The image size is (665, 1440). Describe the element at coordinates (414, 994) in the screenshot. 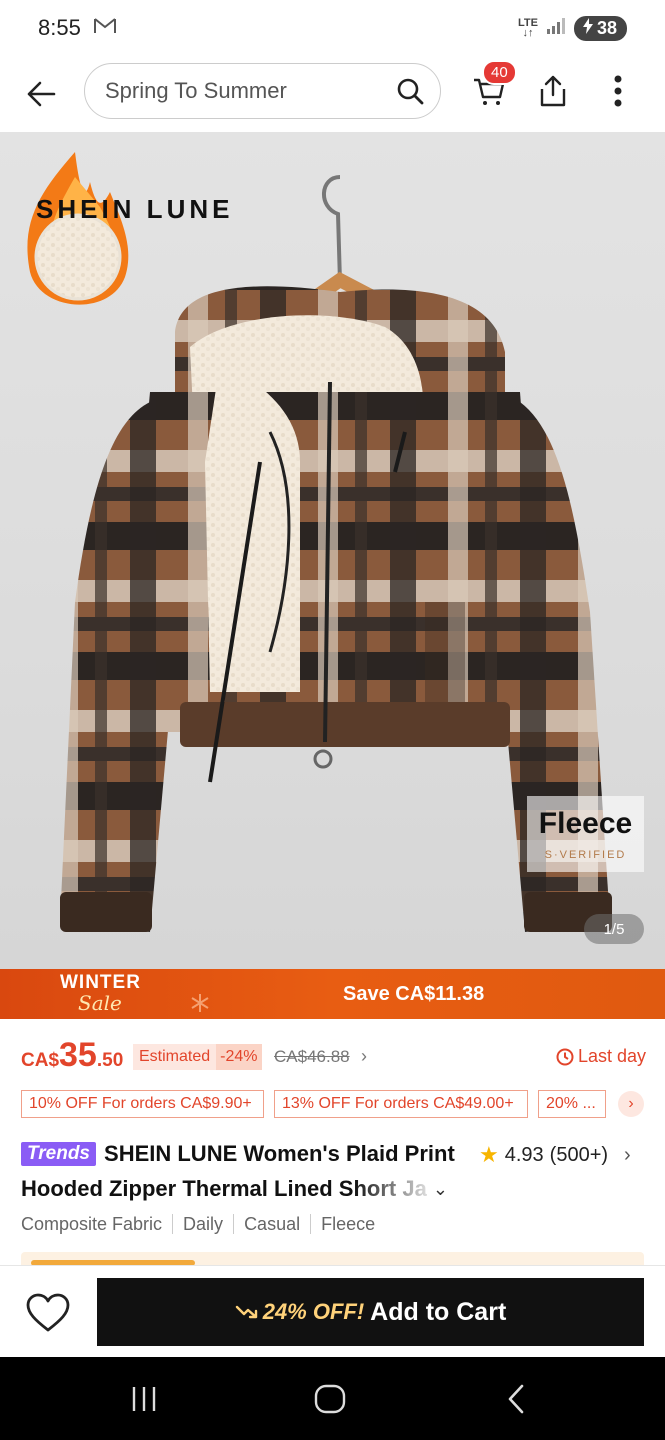

I see `save-amount: Save CA$11.38` at that location.